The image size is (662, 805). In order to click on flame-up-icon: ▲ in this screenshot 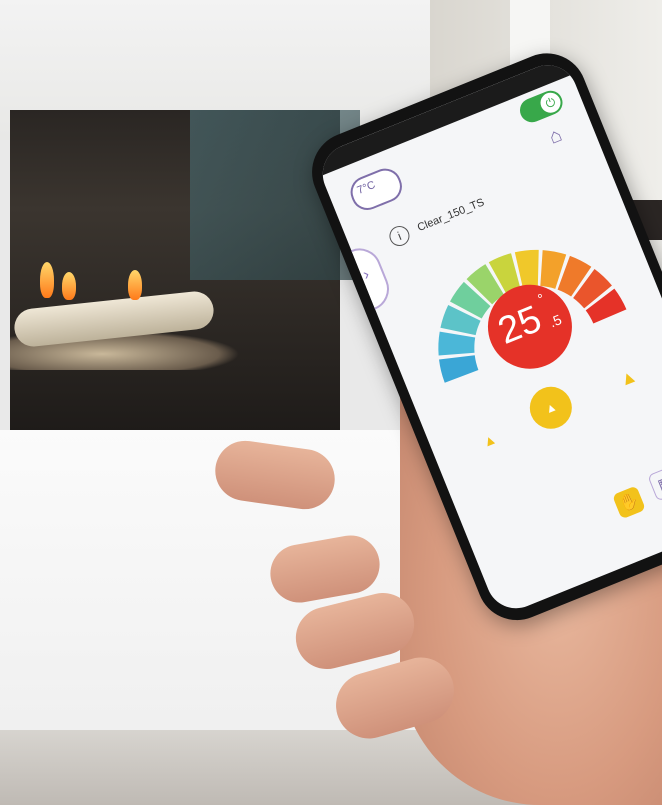, I will do `click(550, 408)`.